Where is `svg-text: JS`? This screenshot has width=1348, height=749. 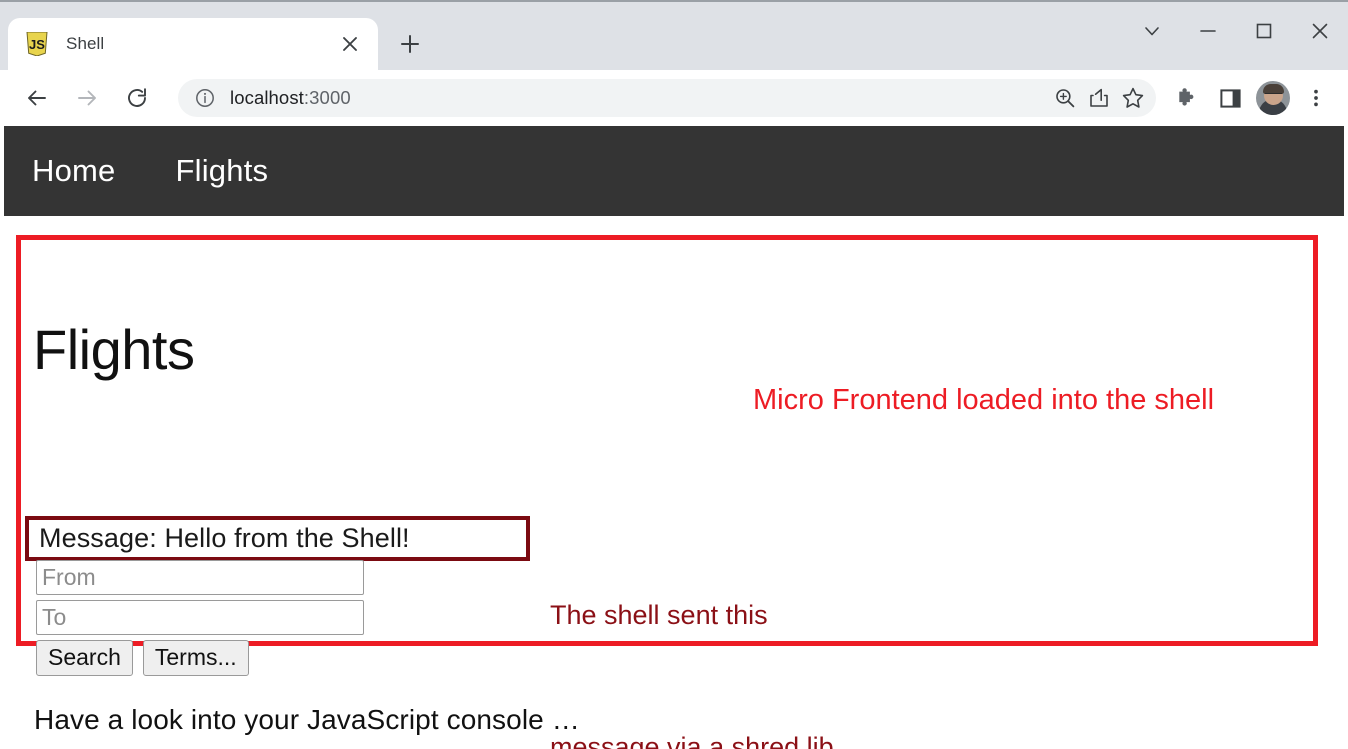
svg-text: JS is located at coordinates (37, 44).